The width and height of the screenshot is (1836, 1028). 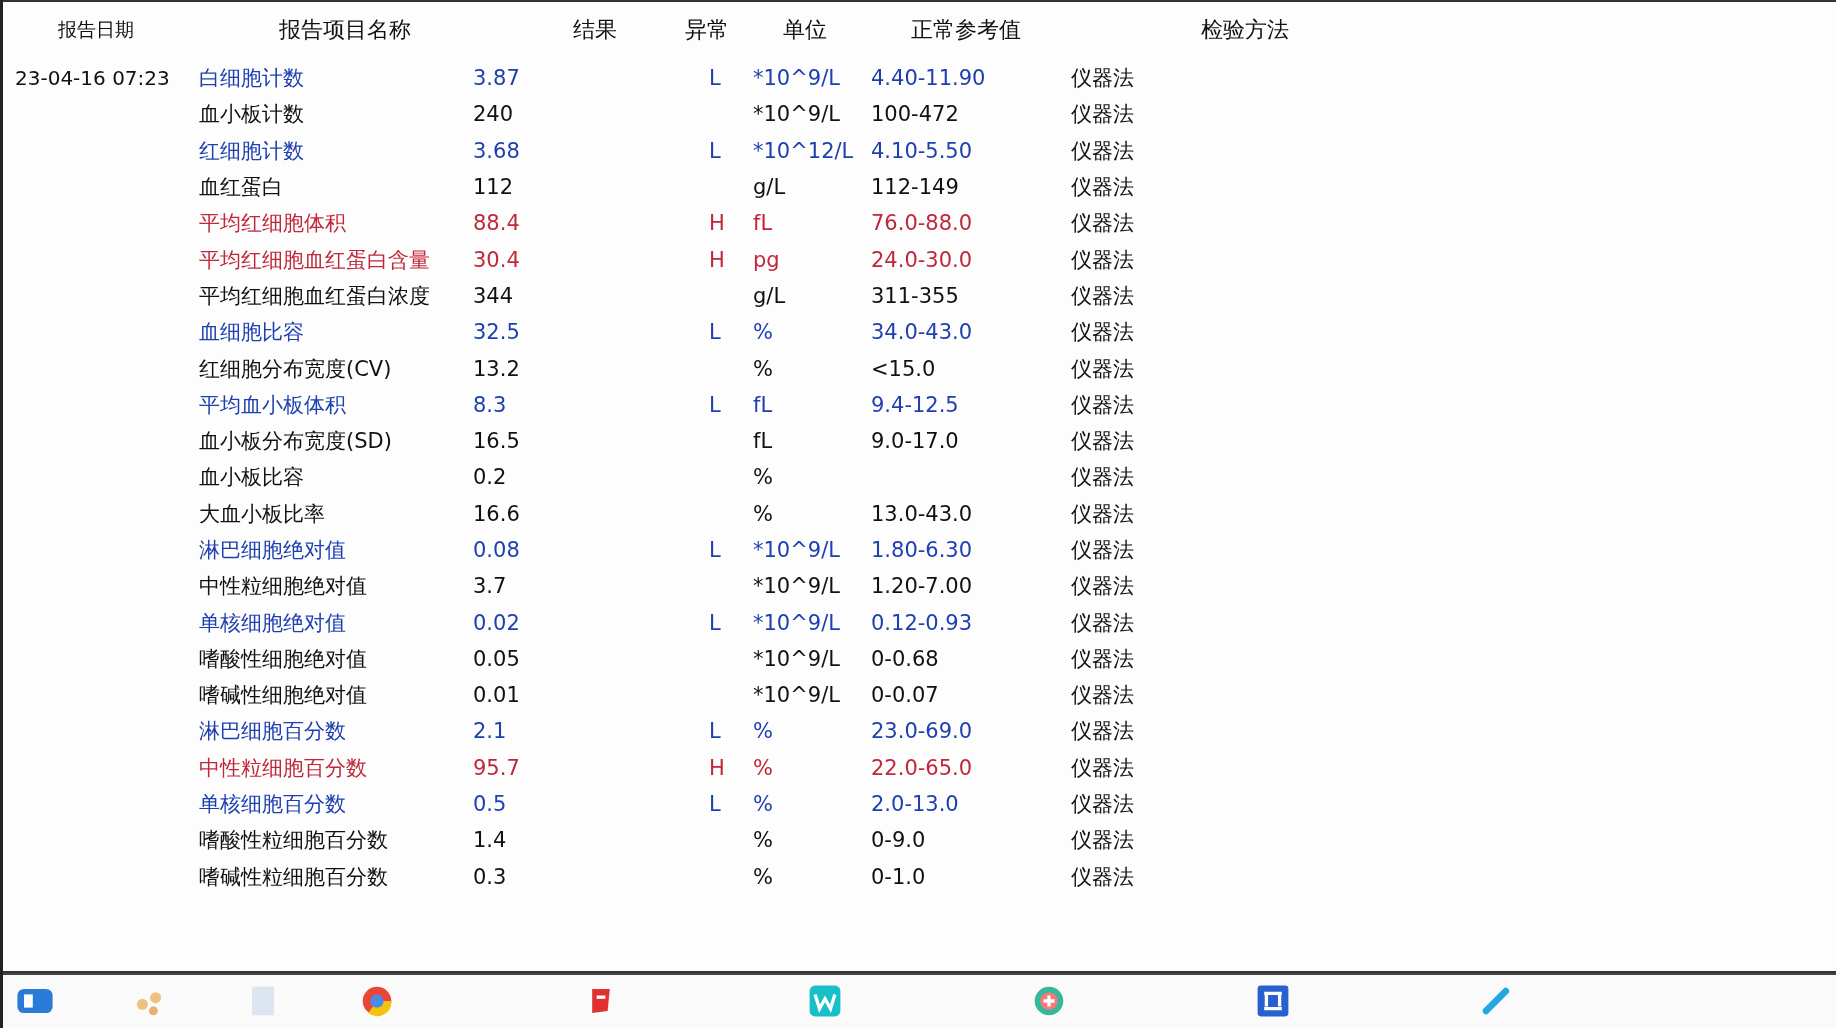 What do you see at coordinates (922, 332) in the screenshot?
I see `table-cell: 34.0-43.0` at bounding box center [922, 332].